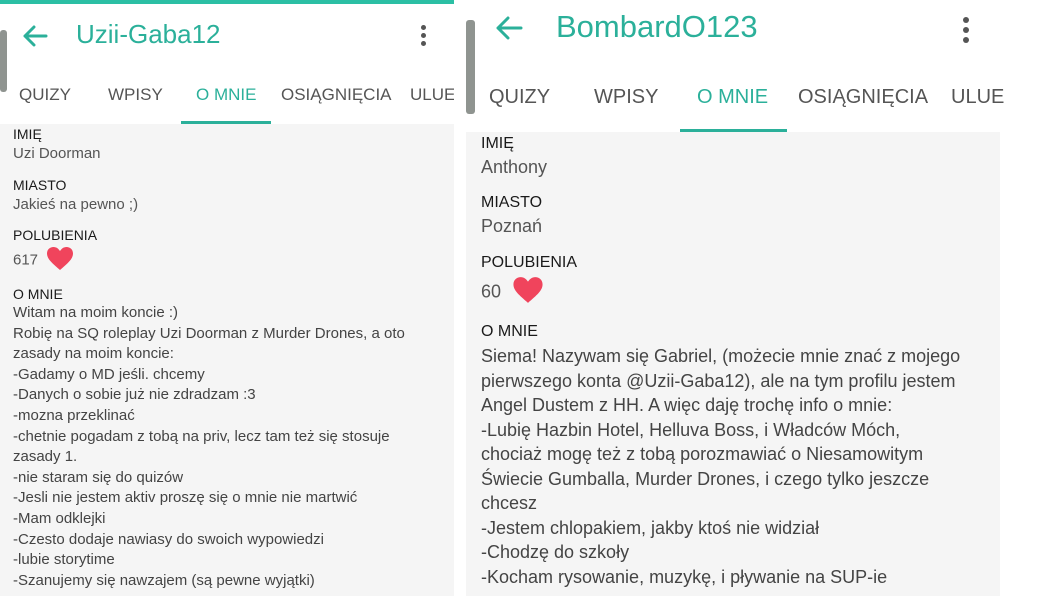 Image resolution: width=1060 pixels, height=596 pixels. I want to click on about-line: zasady 1., so click(45, 457).